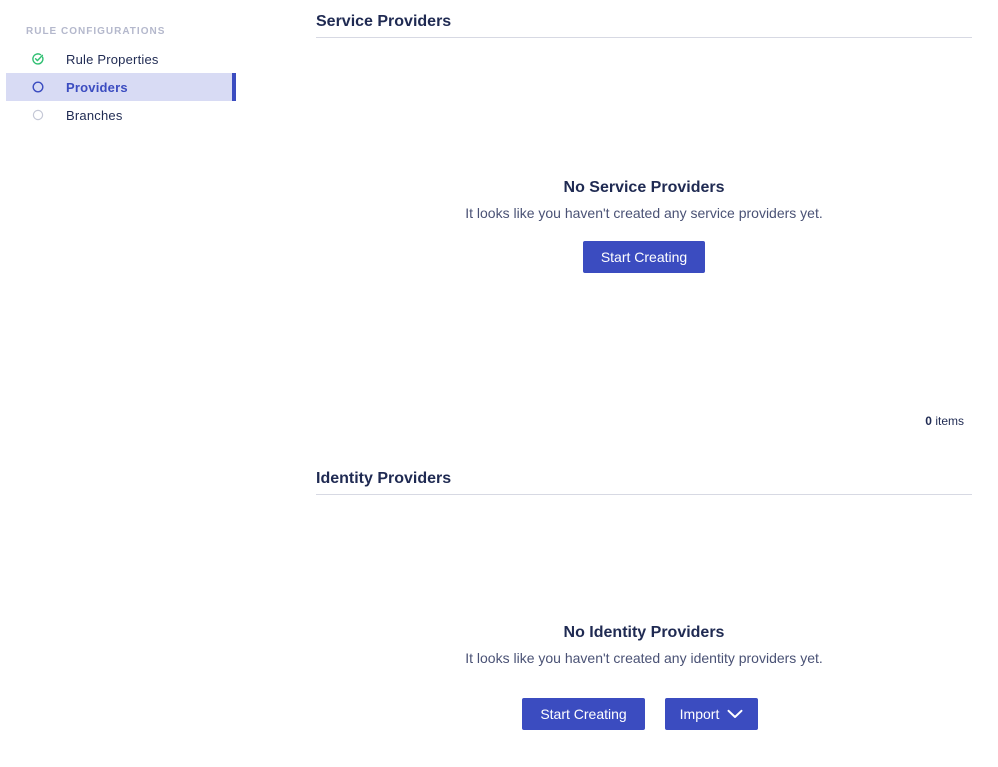  I want to click on sidebar-item-providers: Providers, so click(121, 87).